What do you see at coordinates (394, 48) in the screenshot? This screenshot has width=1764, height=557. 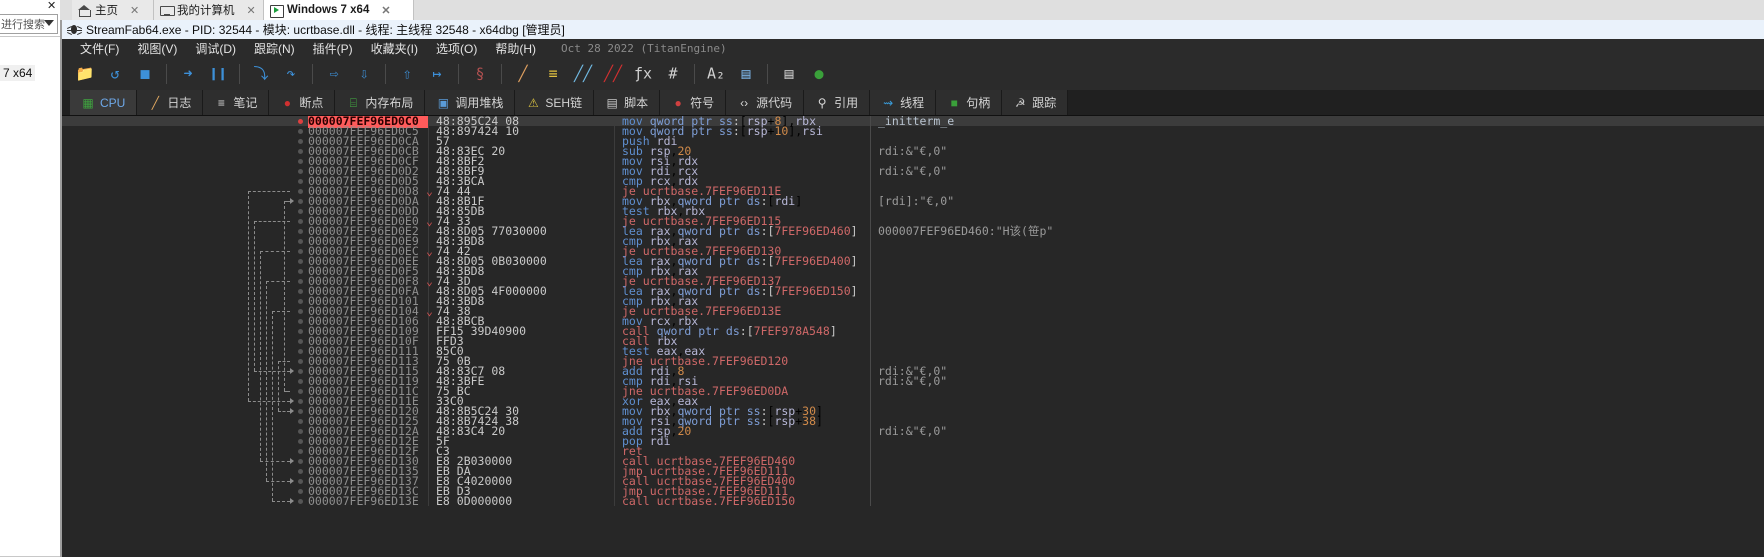 I see `menu-item-6: 收藏夹(I)` at bounding box center [394, 48].